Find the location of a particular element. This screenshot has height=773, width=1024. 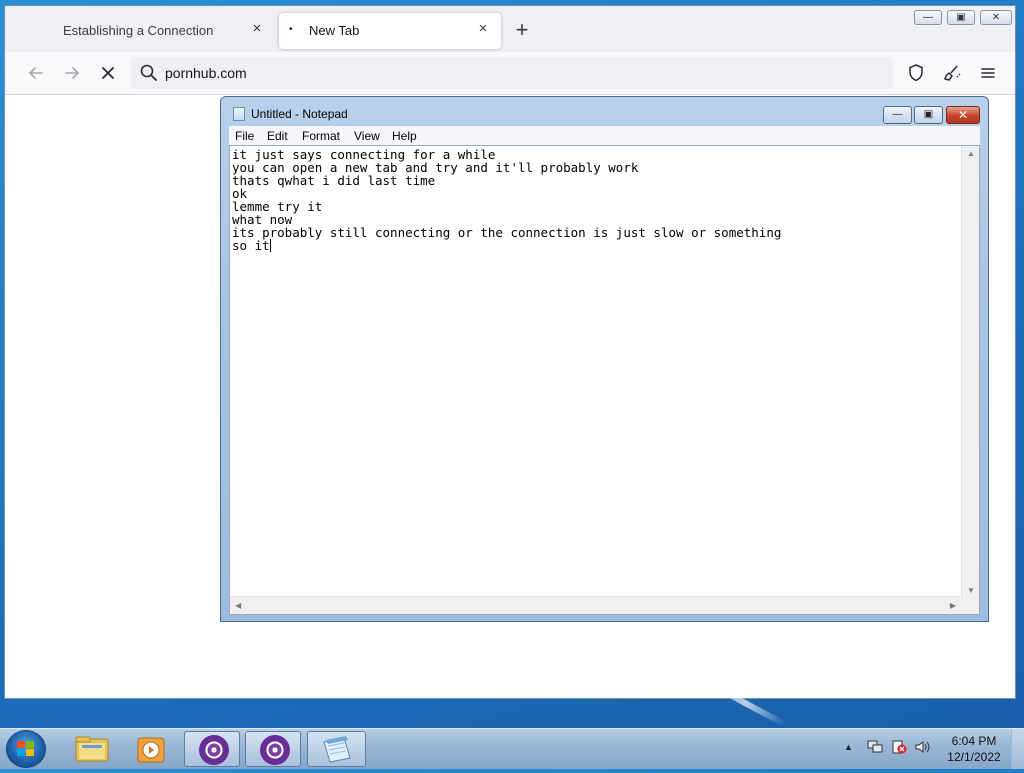

scroll-left-icon: ◀ is located at coordinates (238, 605).